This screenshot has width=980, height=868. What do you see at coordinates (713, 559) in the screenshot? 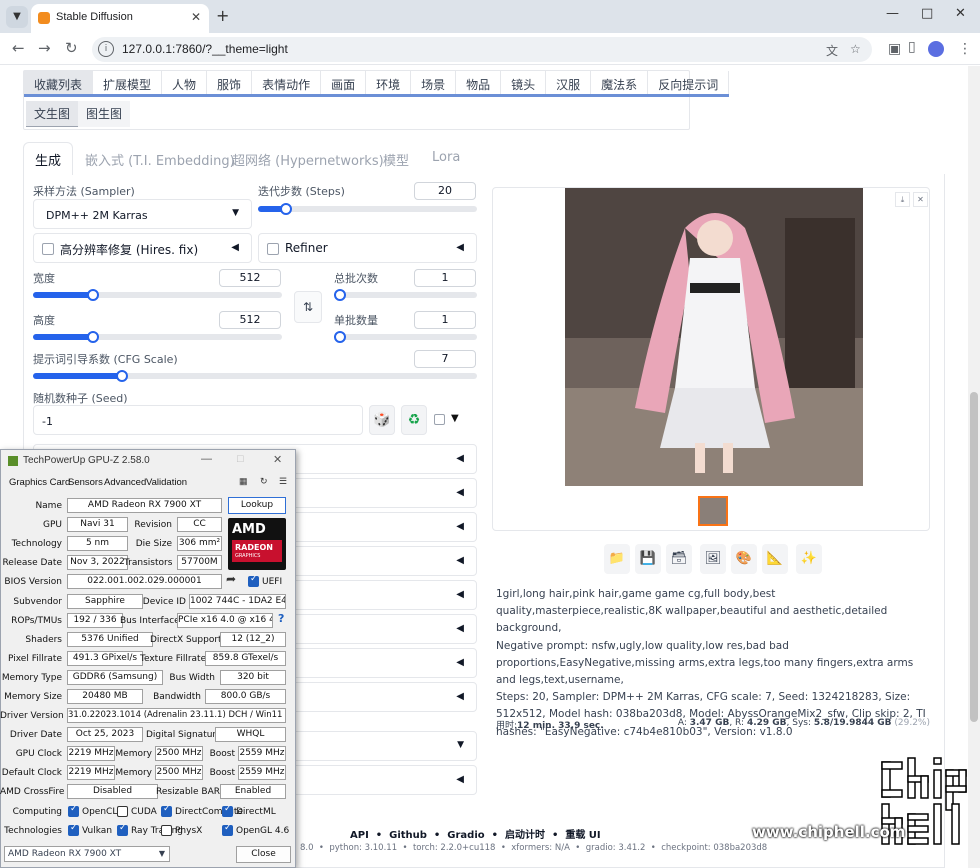
I see `send-to-img2img-icon: 🖼` at bounding box center [713, 559].